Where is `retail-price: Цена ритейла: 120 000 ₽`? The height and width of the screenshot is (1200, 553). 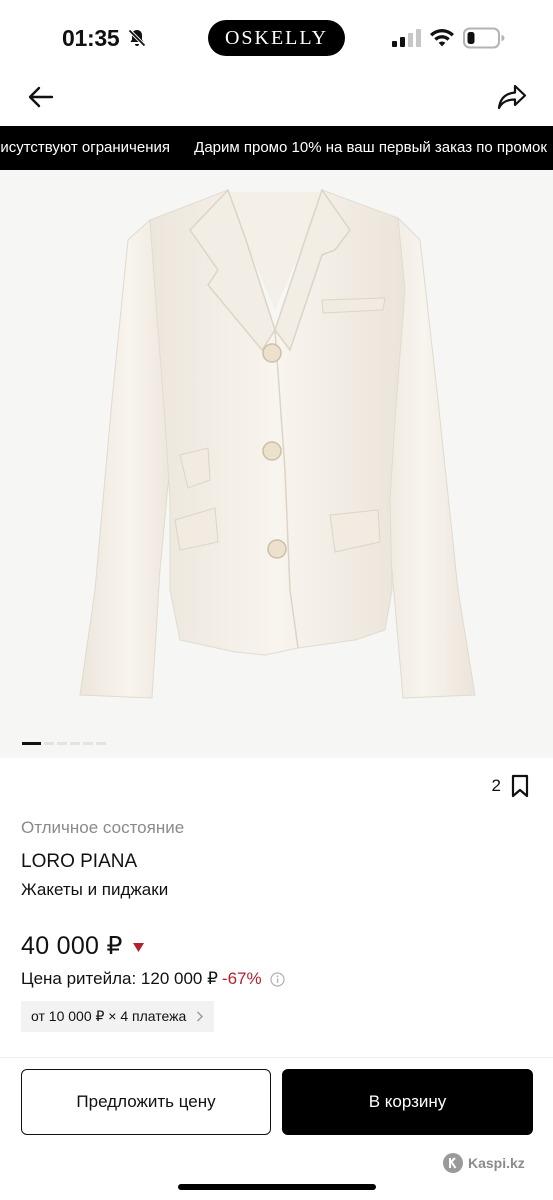 retail-price: Цена ритейла: 120 000 ₽ is located at coordinates (119, 978).